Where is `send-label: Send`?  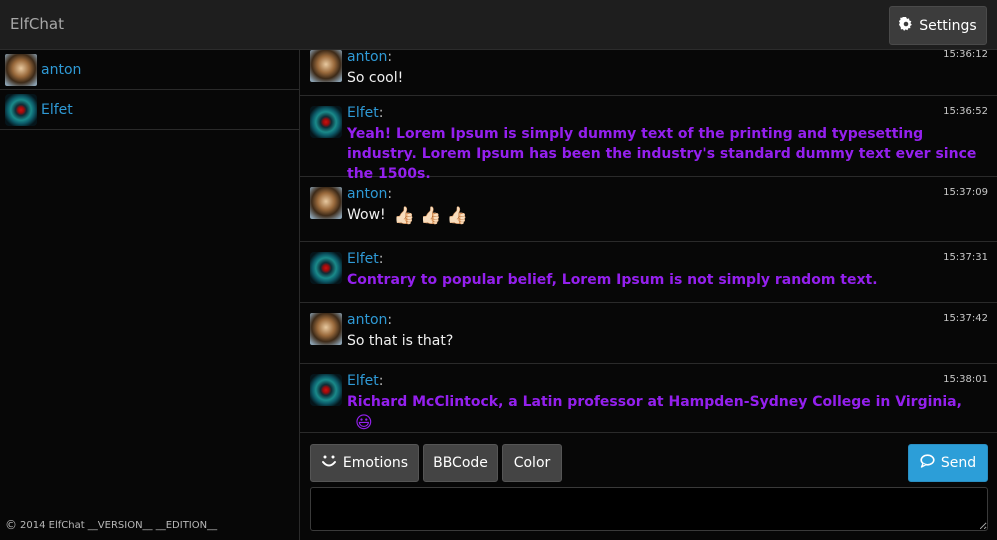 send-label: Send is located at coordinates (958, 463).